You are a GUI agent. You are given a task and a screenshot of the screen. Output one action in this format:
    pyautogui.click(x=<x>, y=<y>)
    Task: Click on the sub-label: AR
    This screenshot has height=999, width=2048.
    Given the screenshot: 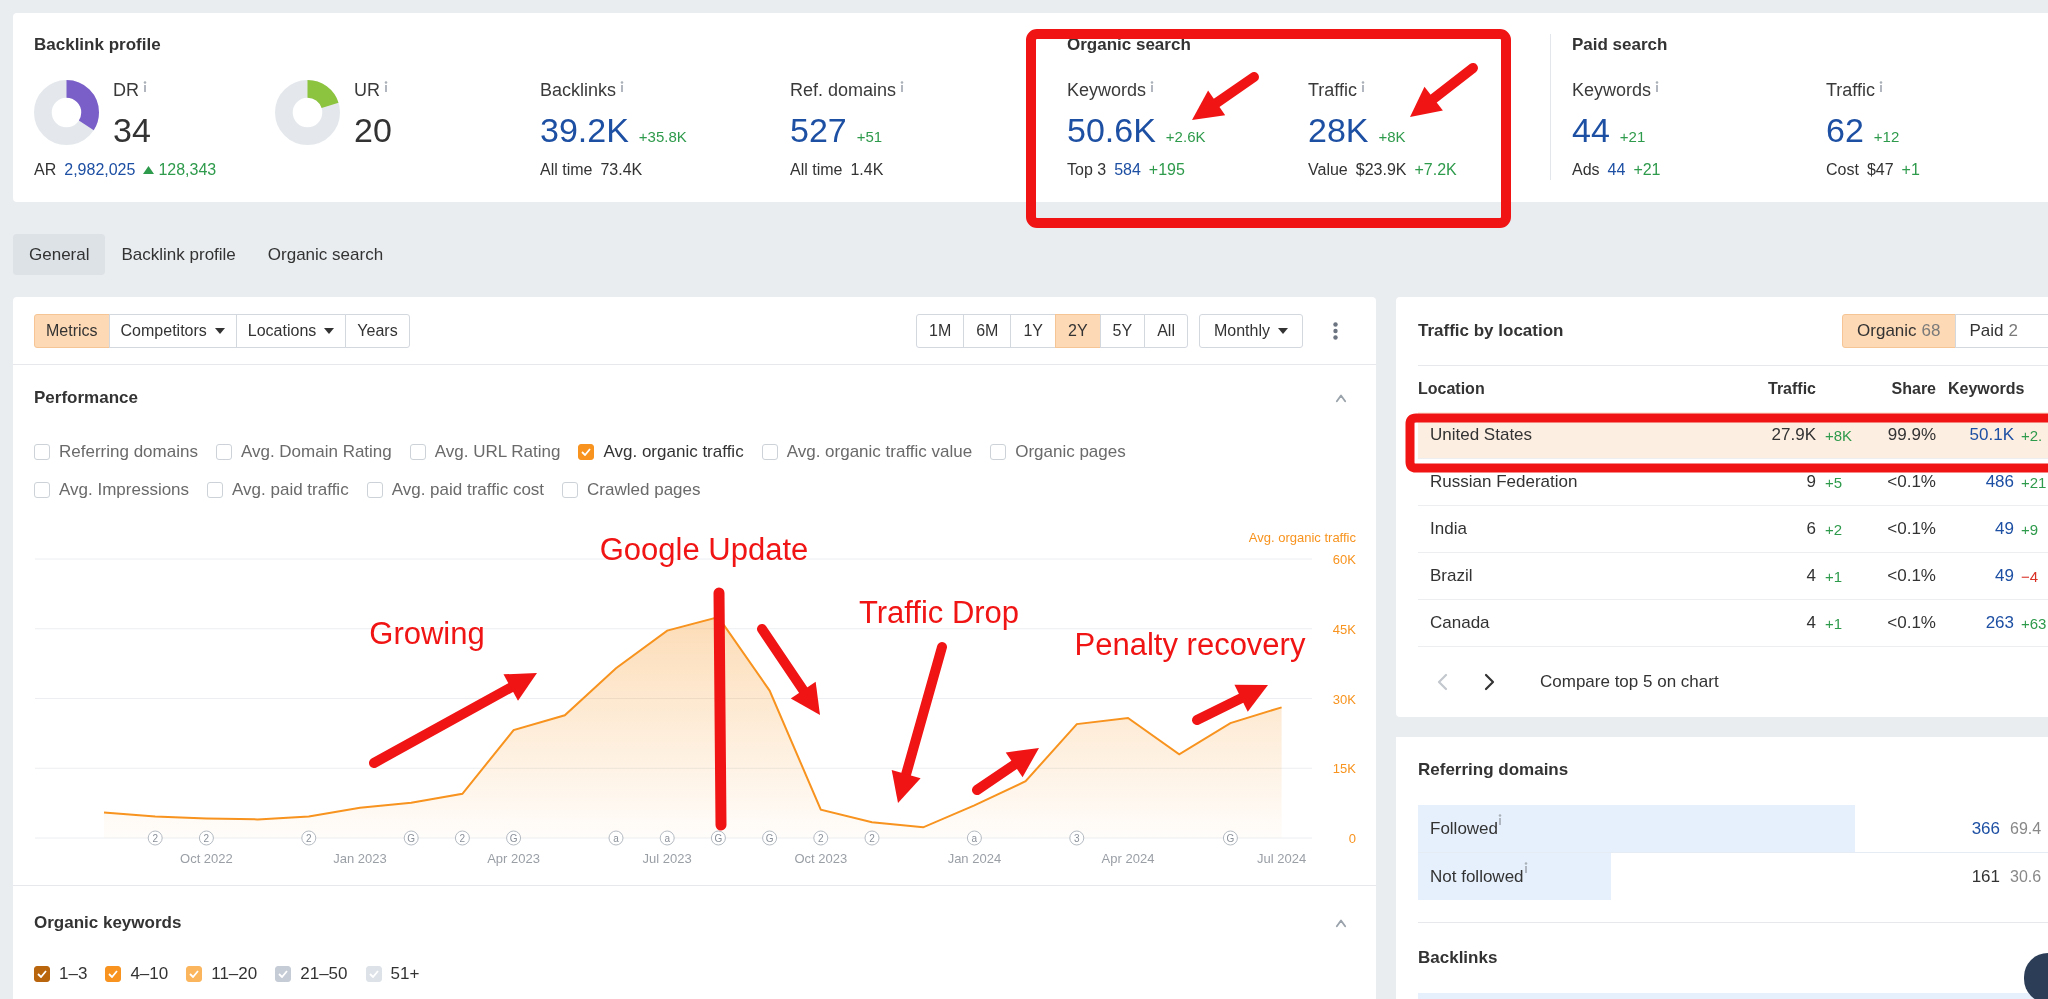 What is the action you would take?
    pyautogui.click(x=45, y=170)
    